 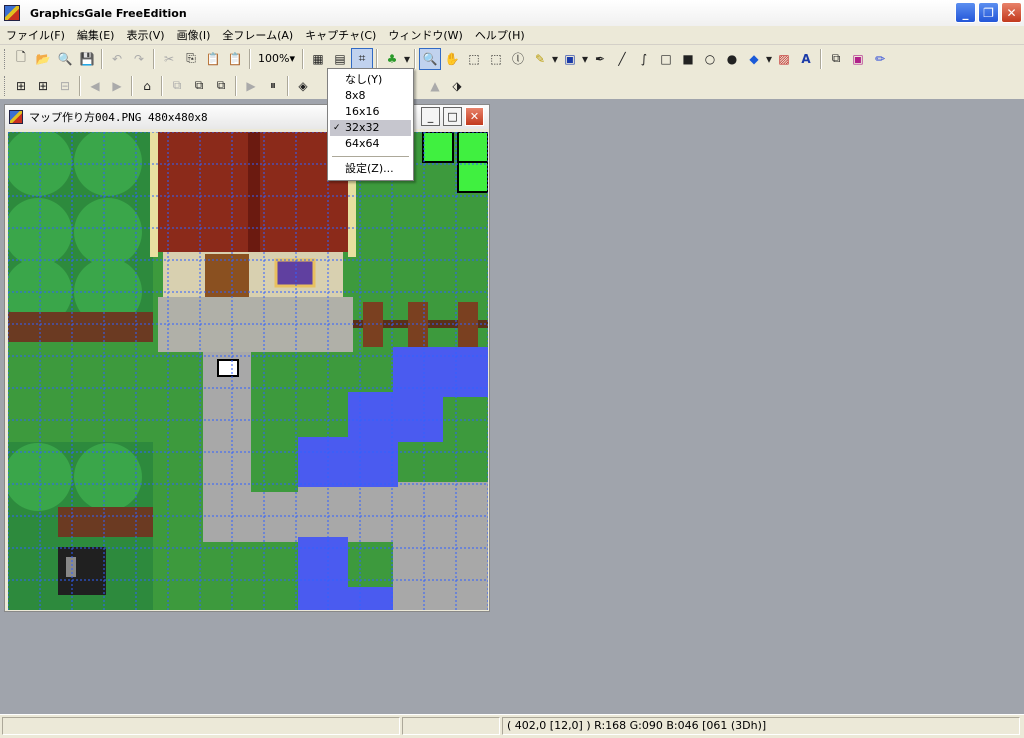 I want to click on frame-properties-icon: ⌂, so click(x=147, y=86).